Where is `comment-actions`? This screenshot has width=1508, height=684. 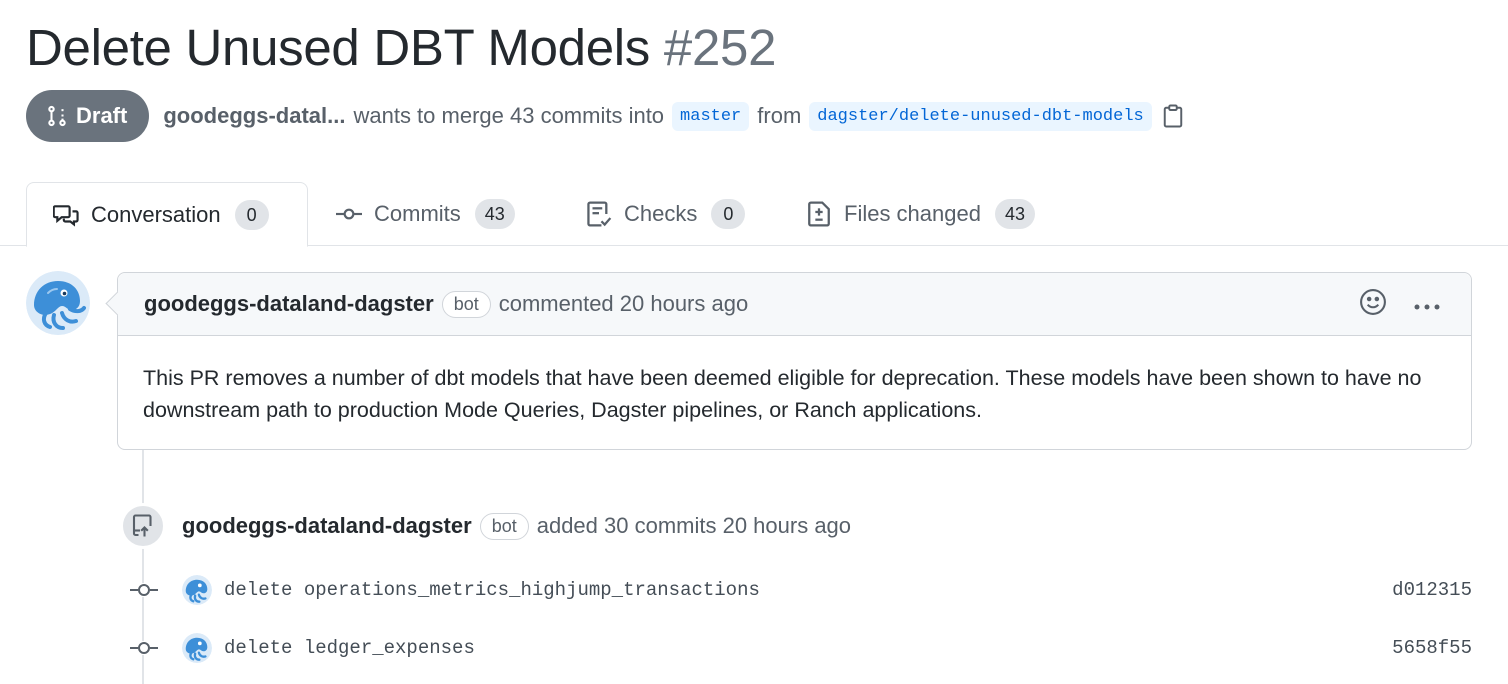
comment-actions is located at coordinates (1400, 304).